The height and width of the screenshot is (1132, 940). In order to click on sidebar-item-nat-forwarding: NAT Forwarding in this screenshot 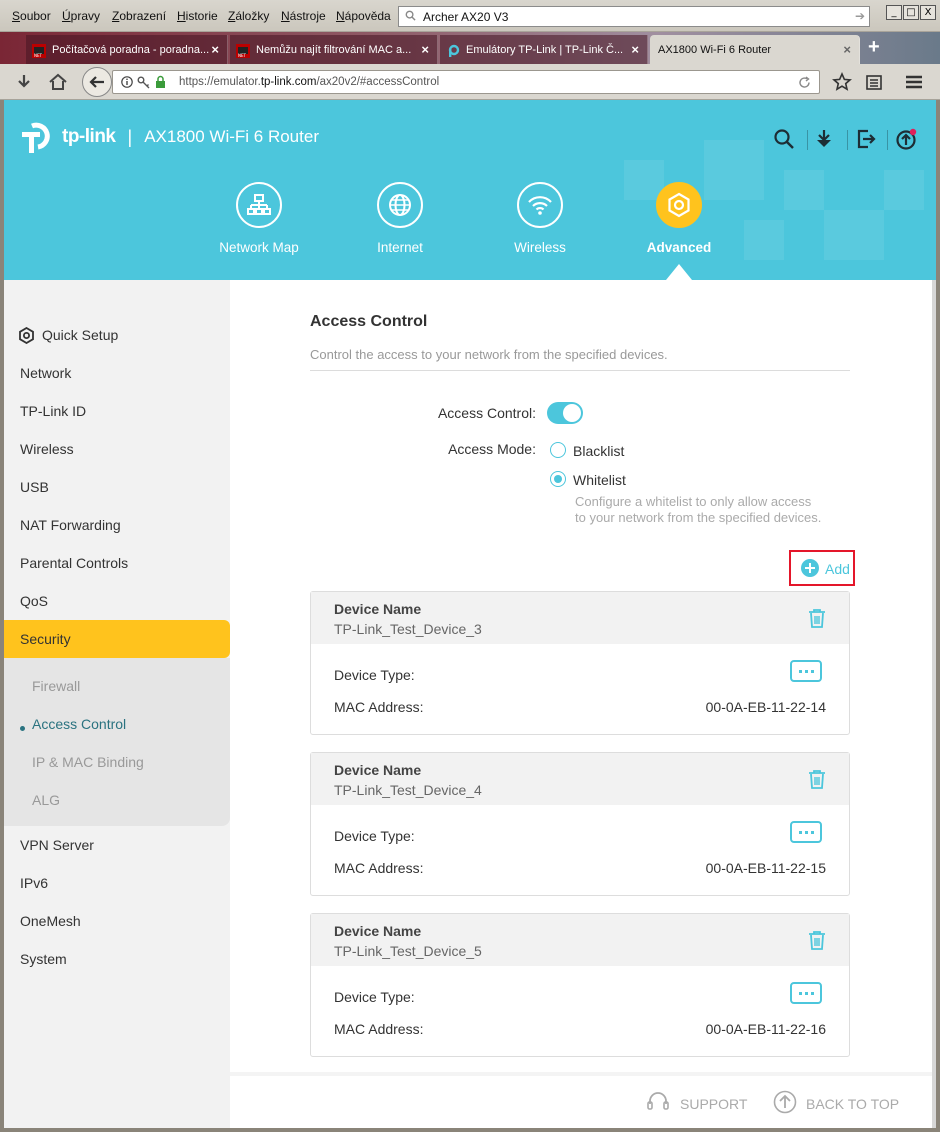, I will do `click(117, 525)`.